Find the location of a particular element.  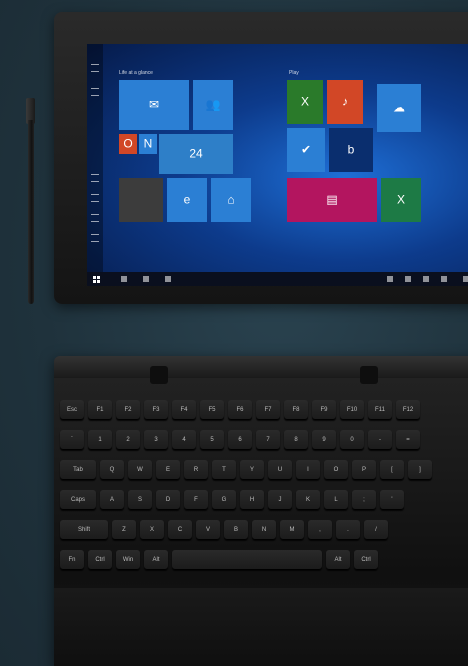

key-f5: F5 is located at coordinates (212, 410).